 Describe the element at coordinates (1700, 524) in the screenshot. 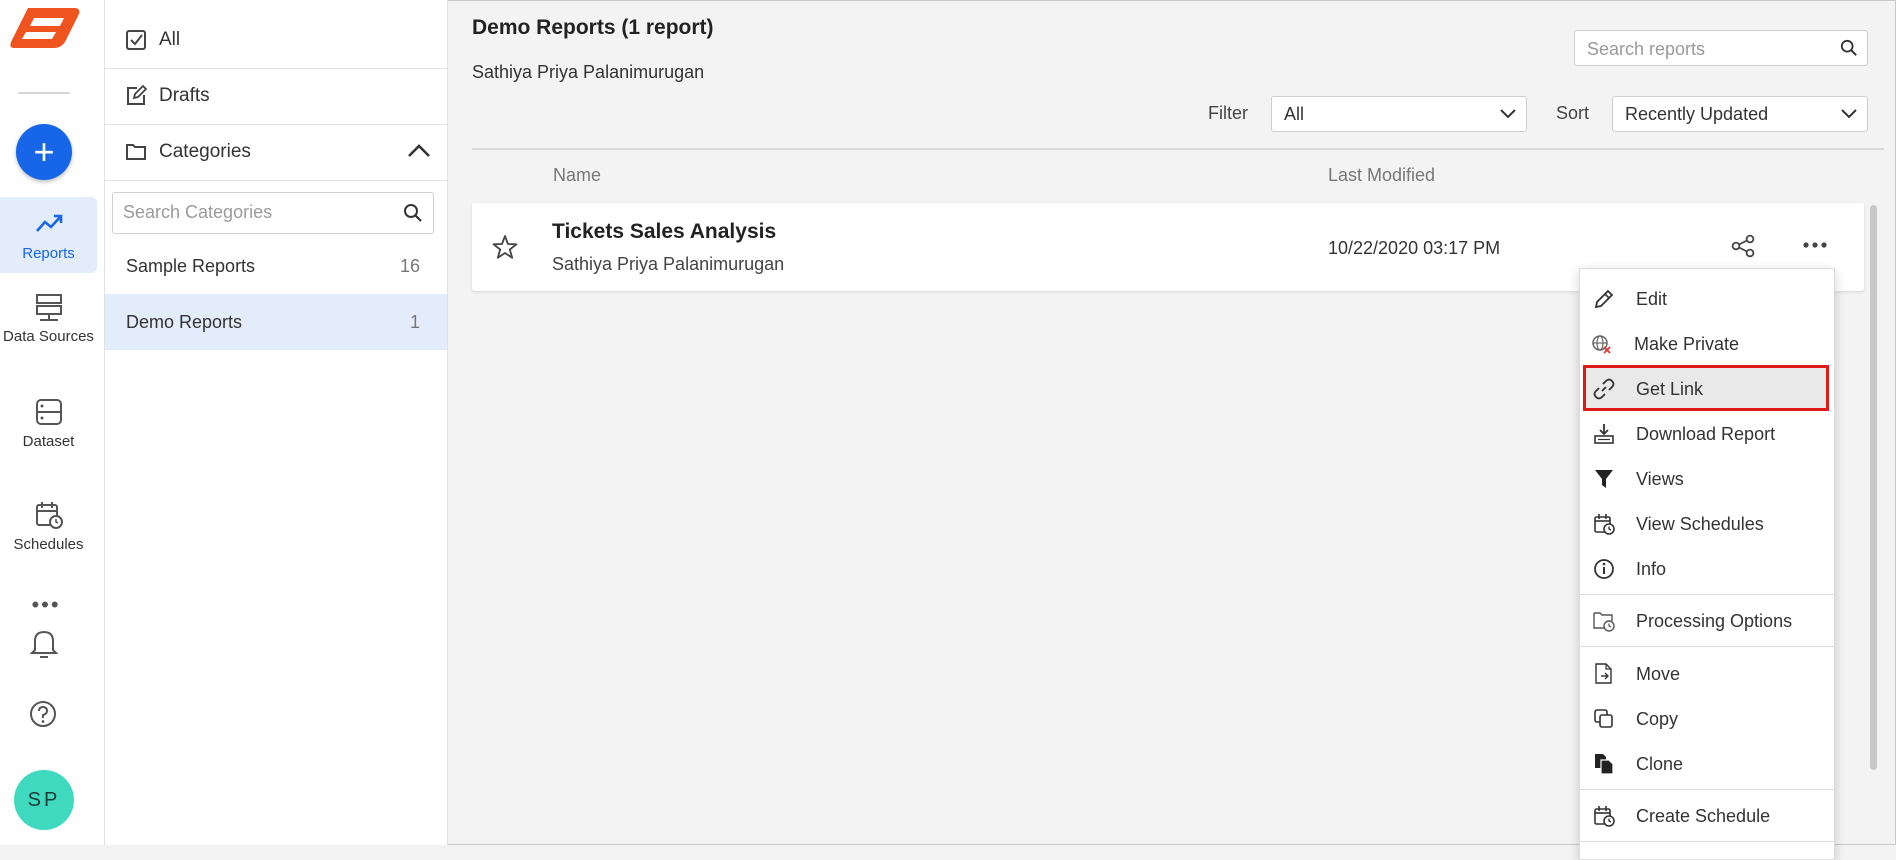

I see `menu-item-label: View Schedules` at that location.